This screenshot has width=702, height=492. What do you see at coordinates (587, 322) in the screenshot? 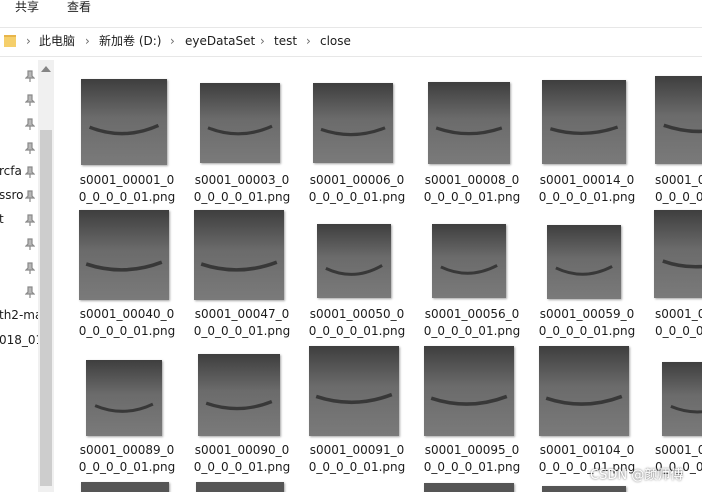
I see `file-name: s0001_00059_0 0_0_0_0_01.png` at bounding box center [587, 322].